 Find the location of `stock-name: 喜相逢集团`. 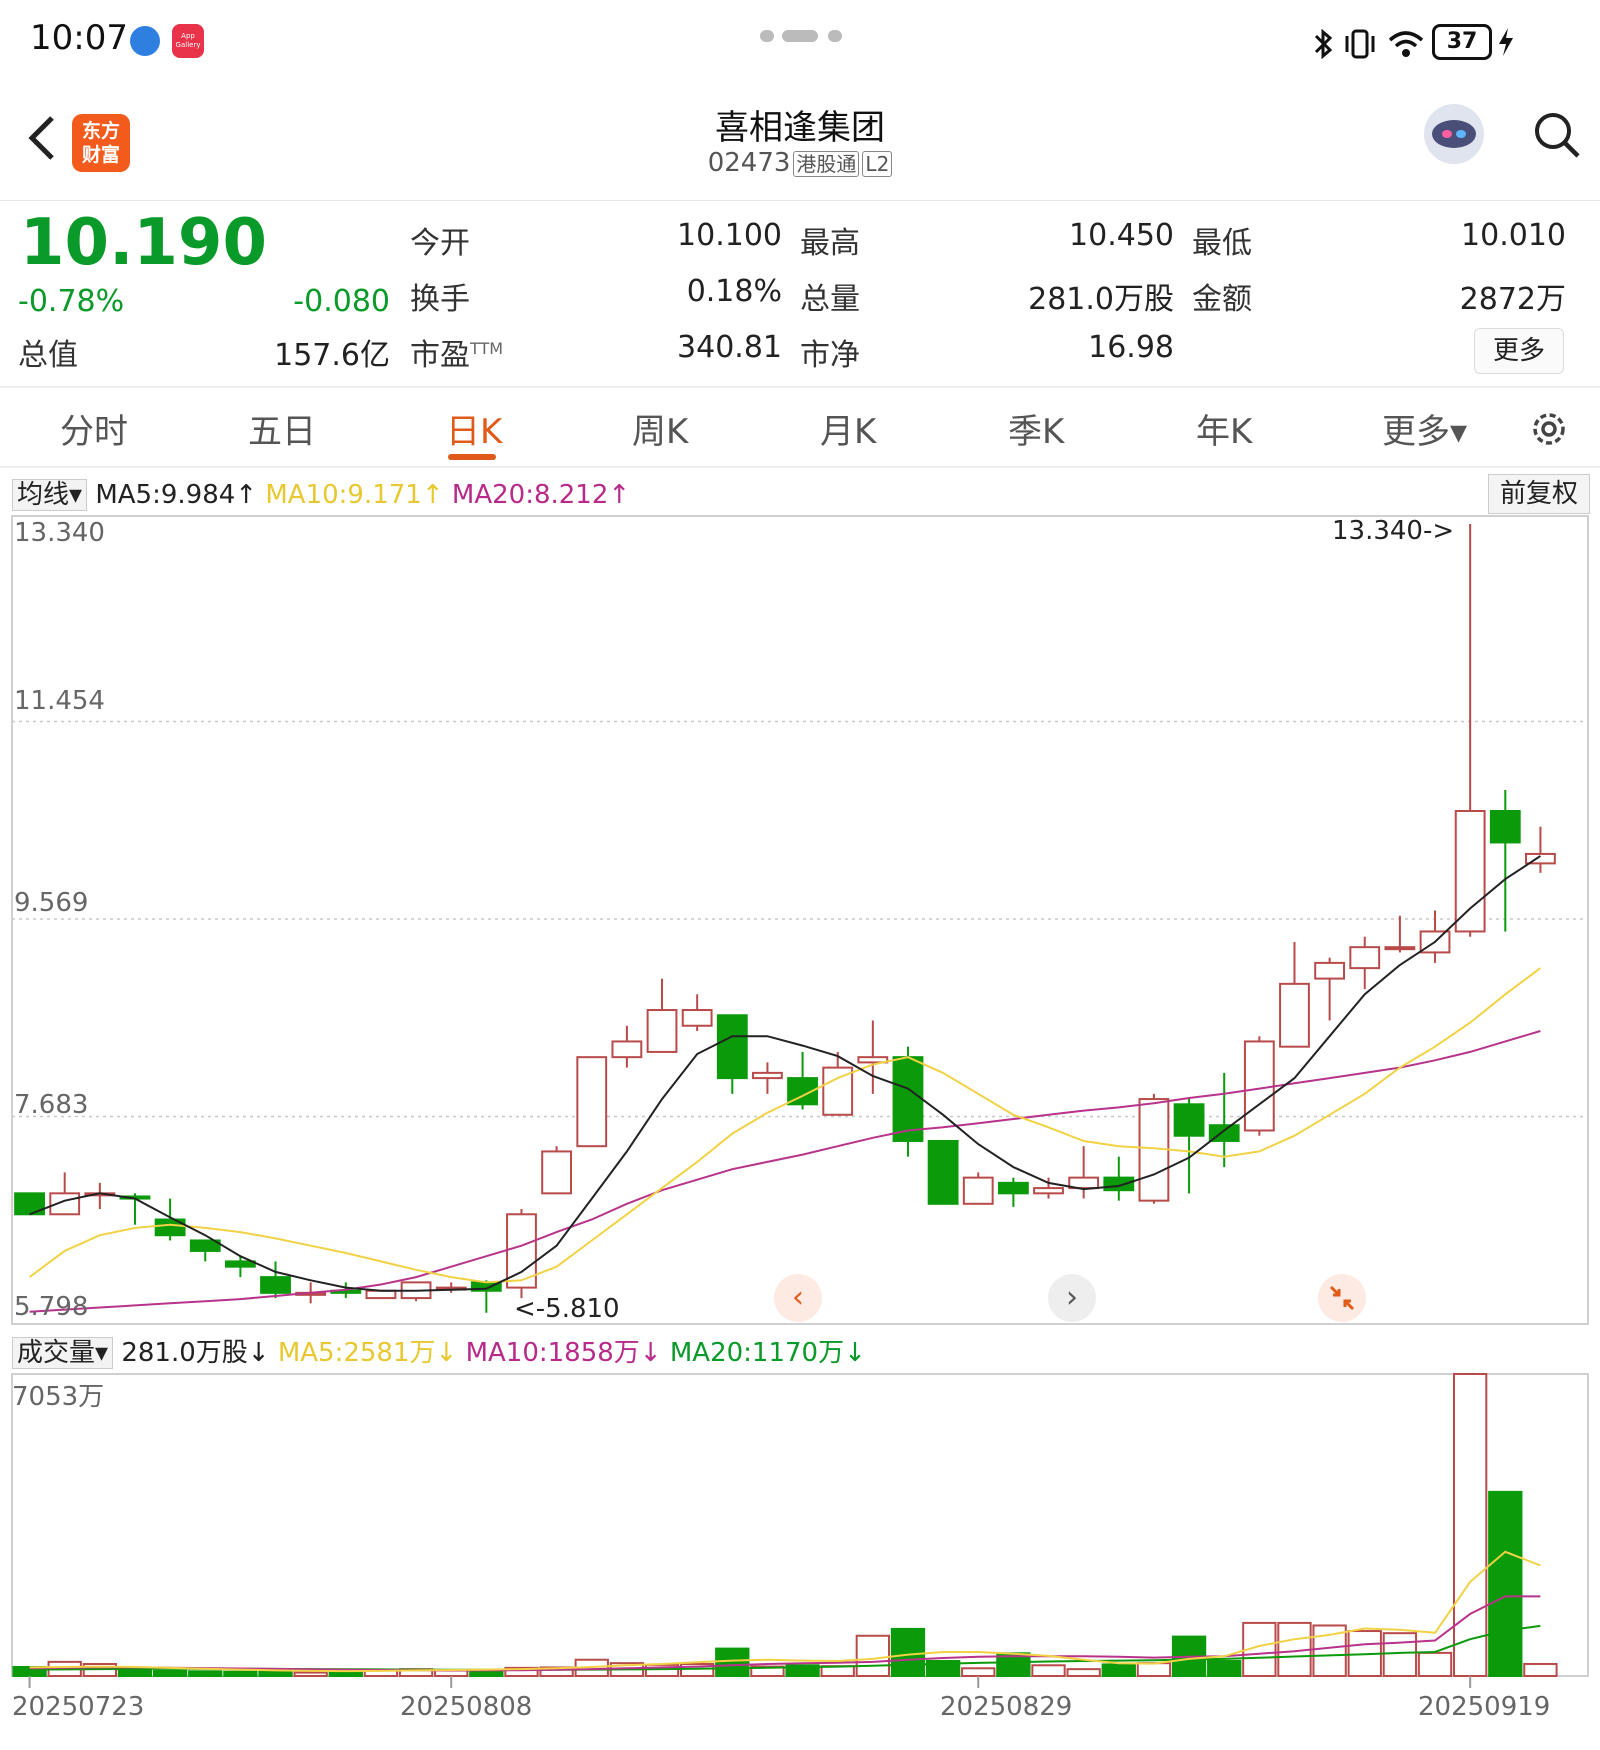

stock-name: 喜相逢集团 is located at coordinates (800, 128).